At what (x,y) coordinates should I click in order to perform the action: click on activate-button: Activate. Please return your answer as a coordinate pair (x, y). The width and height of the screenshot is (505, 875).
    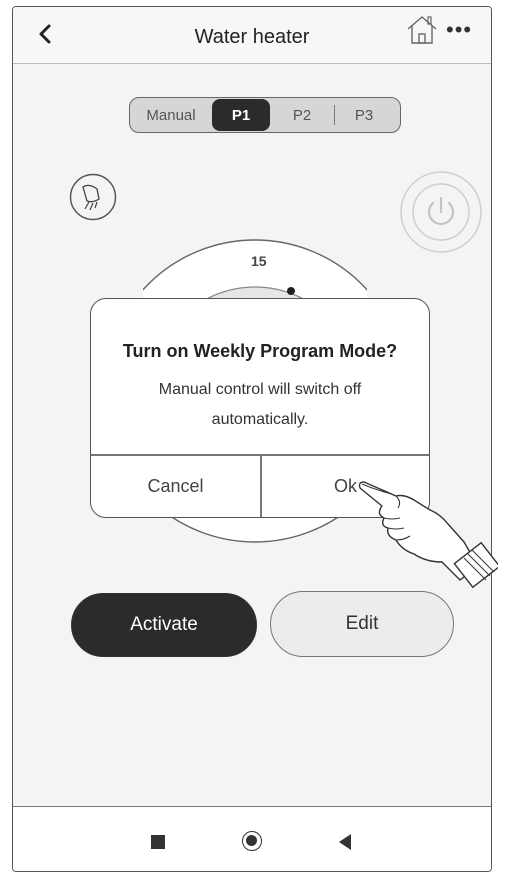
    Looking at the image, I should click on (164, 625).